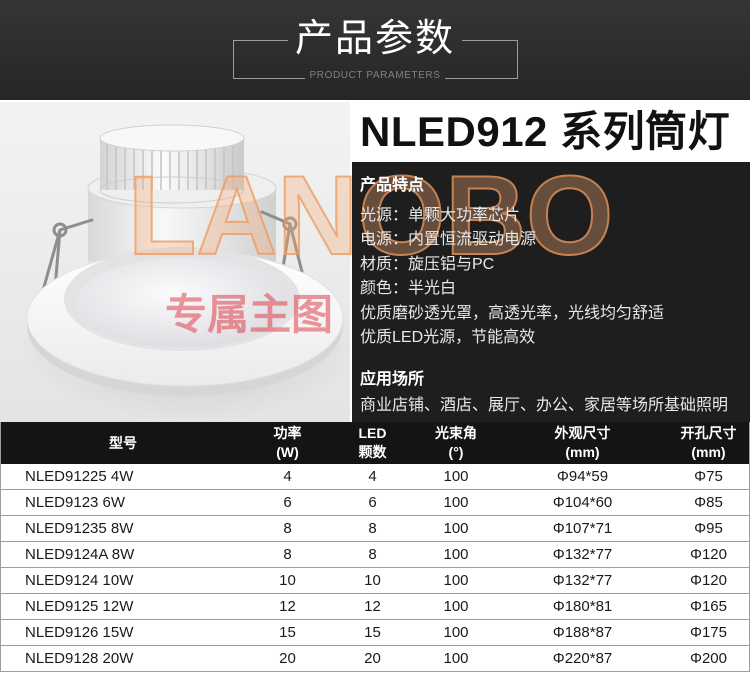 This screenshot has width=750, height=673. Describe the element at coordinates (427, 264) in the screenshot. I see `feature-item: 材质：旋压铝与PC` at that location.